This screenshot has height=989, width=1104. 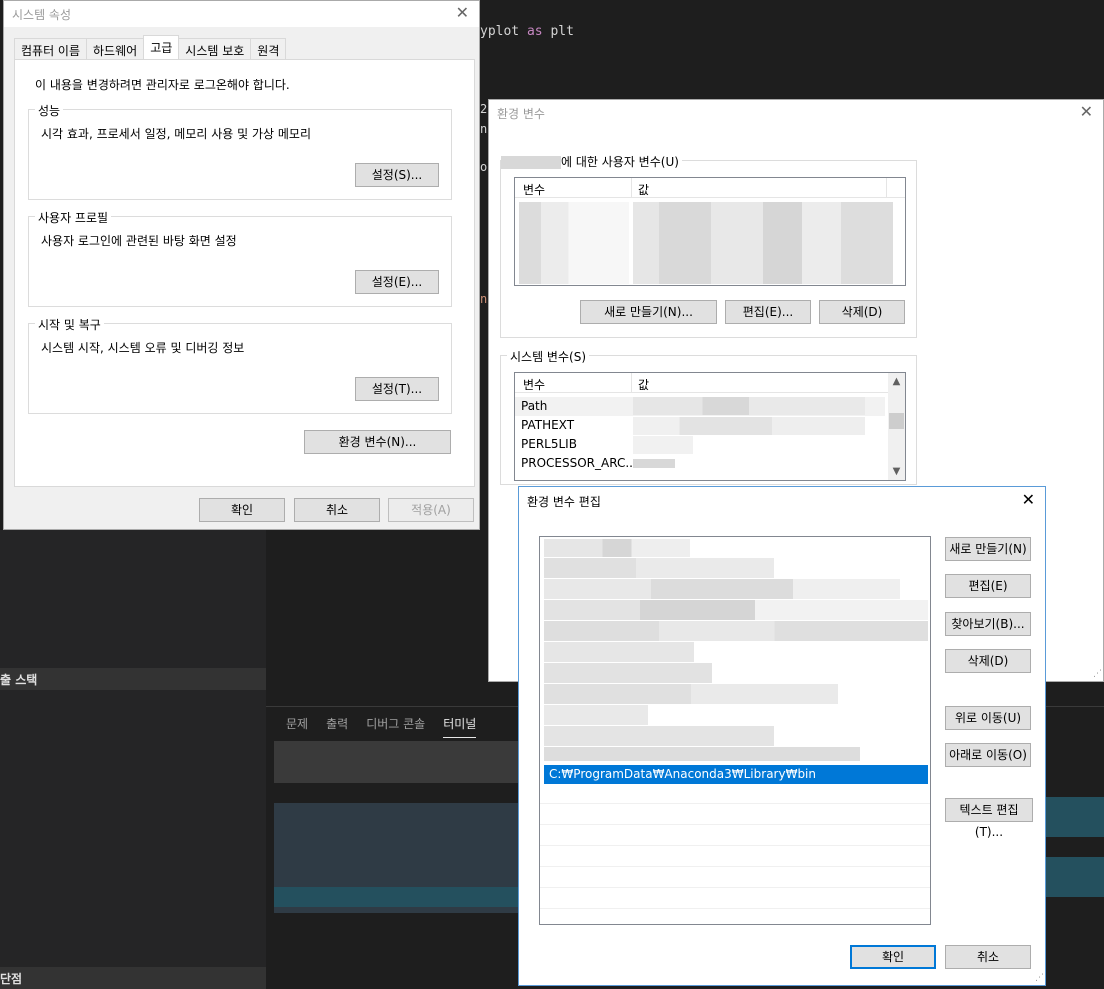 What do you see at coordinates (484, 167) in the screenshot?
I see `editor-edge-char: o` at bounding box center [484, 167].